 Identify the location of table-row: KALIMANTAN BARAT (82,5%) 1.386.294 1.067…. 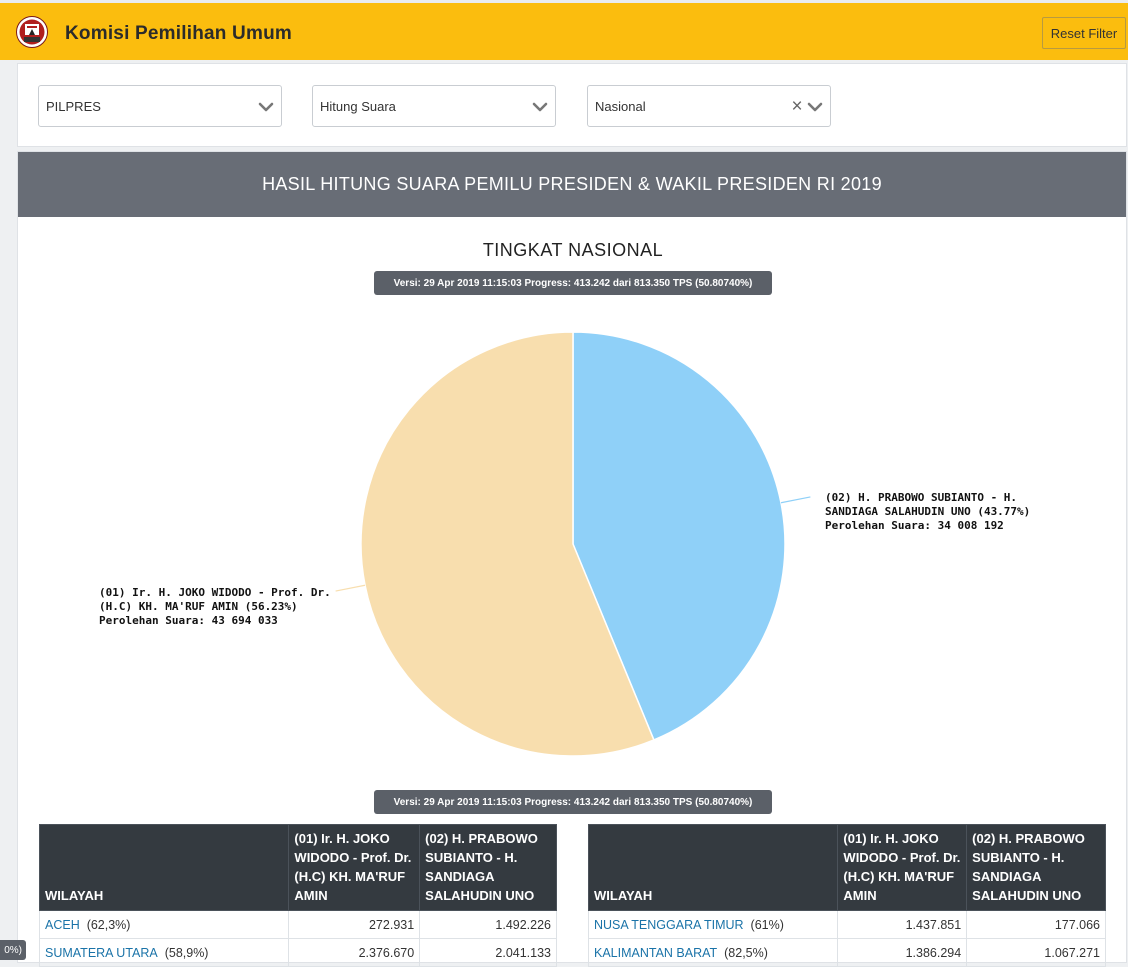
(846, 952).